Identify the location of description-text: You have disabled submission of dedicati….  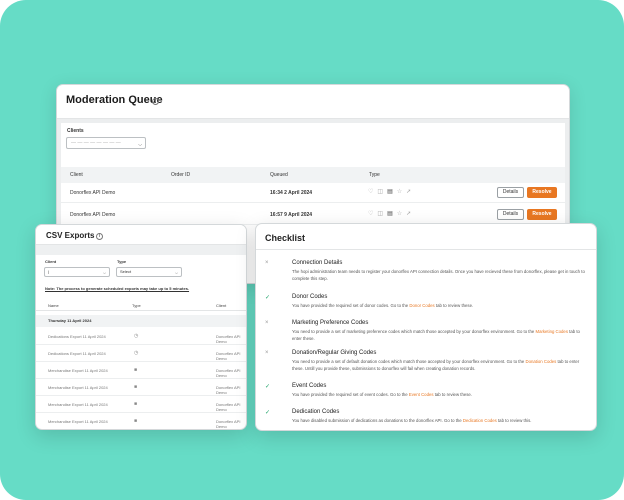
(377, 420).